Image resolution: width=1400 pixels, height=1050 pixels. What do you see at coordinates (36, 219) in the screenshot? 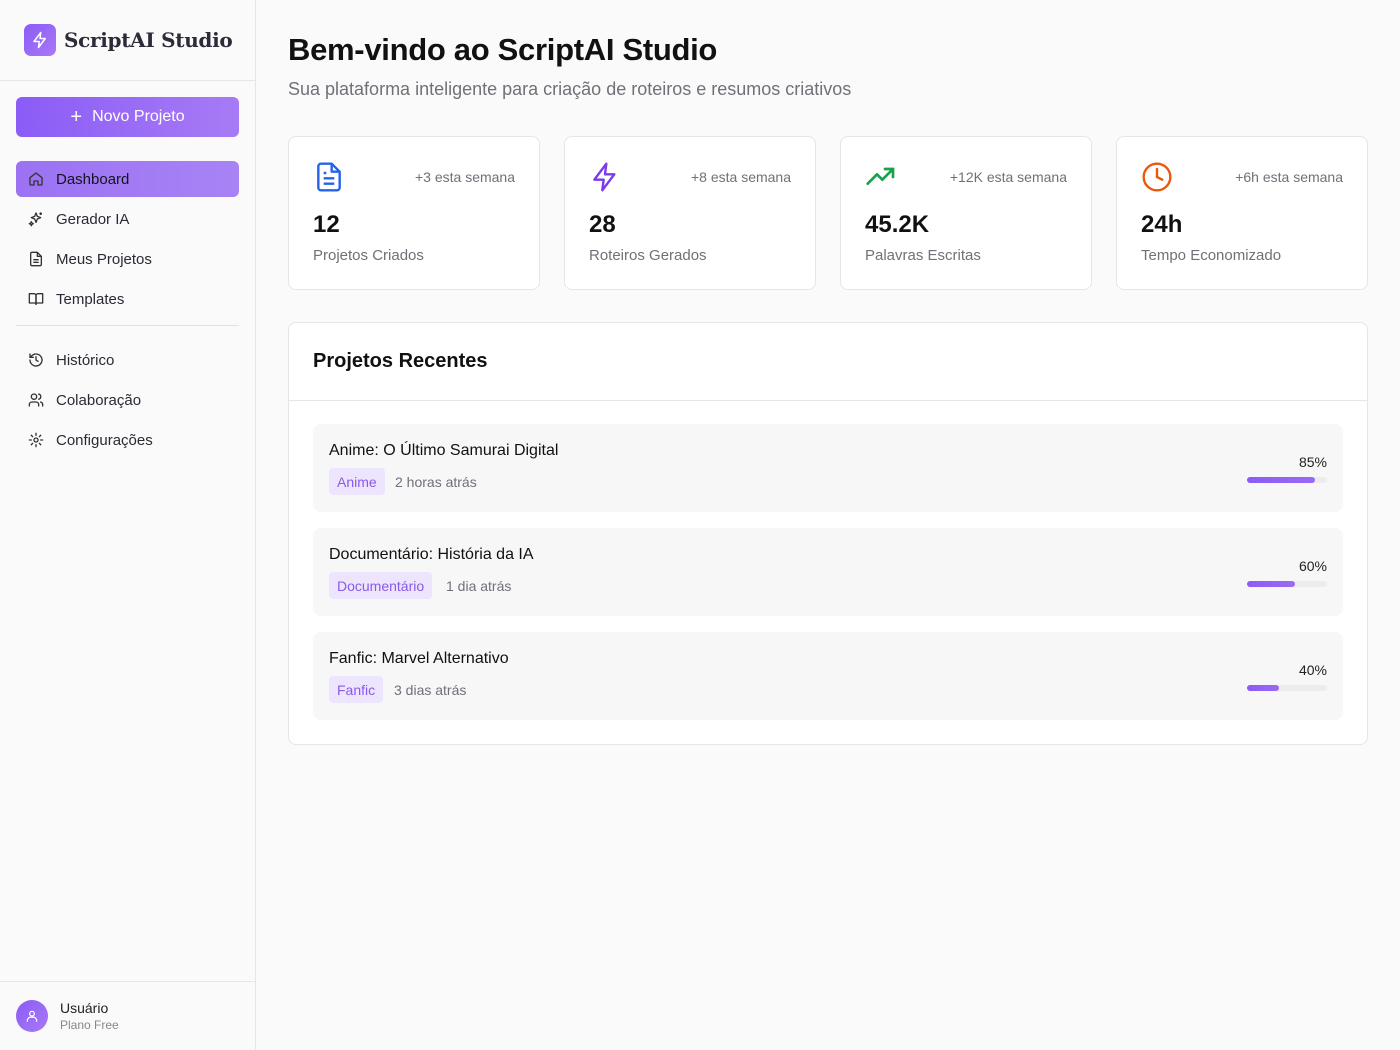
I see `sparkles-icon` at bounding box center [36, 219].